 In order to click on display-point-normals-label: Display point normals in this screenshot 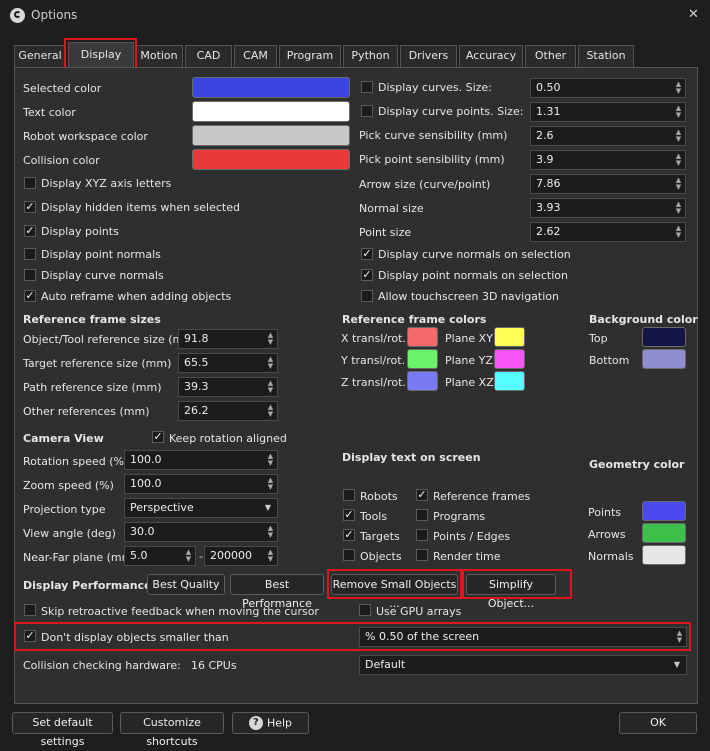, I will do `click(101, 254)`.